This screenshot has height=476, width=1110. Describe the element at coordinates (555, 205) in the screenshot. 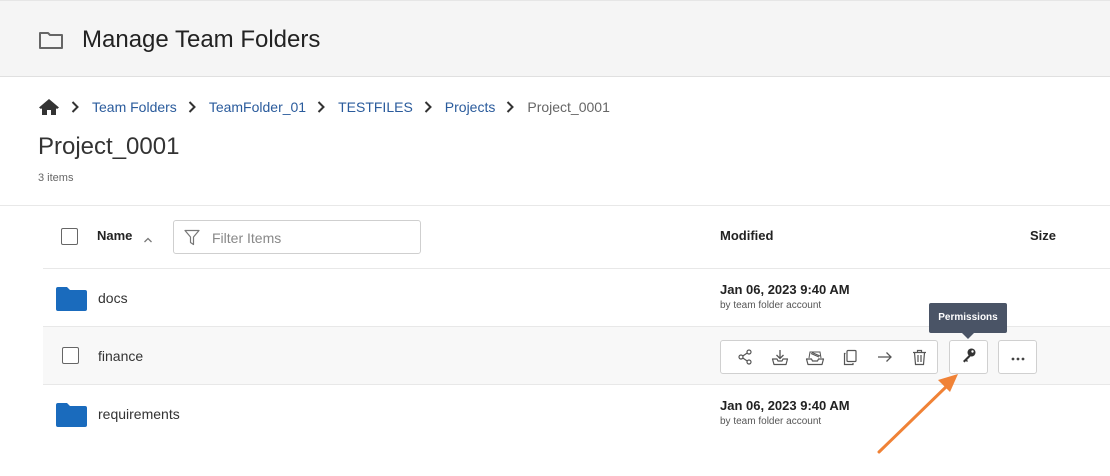

I see `table-divider` at that location.